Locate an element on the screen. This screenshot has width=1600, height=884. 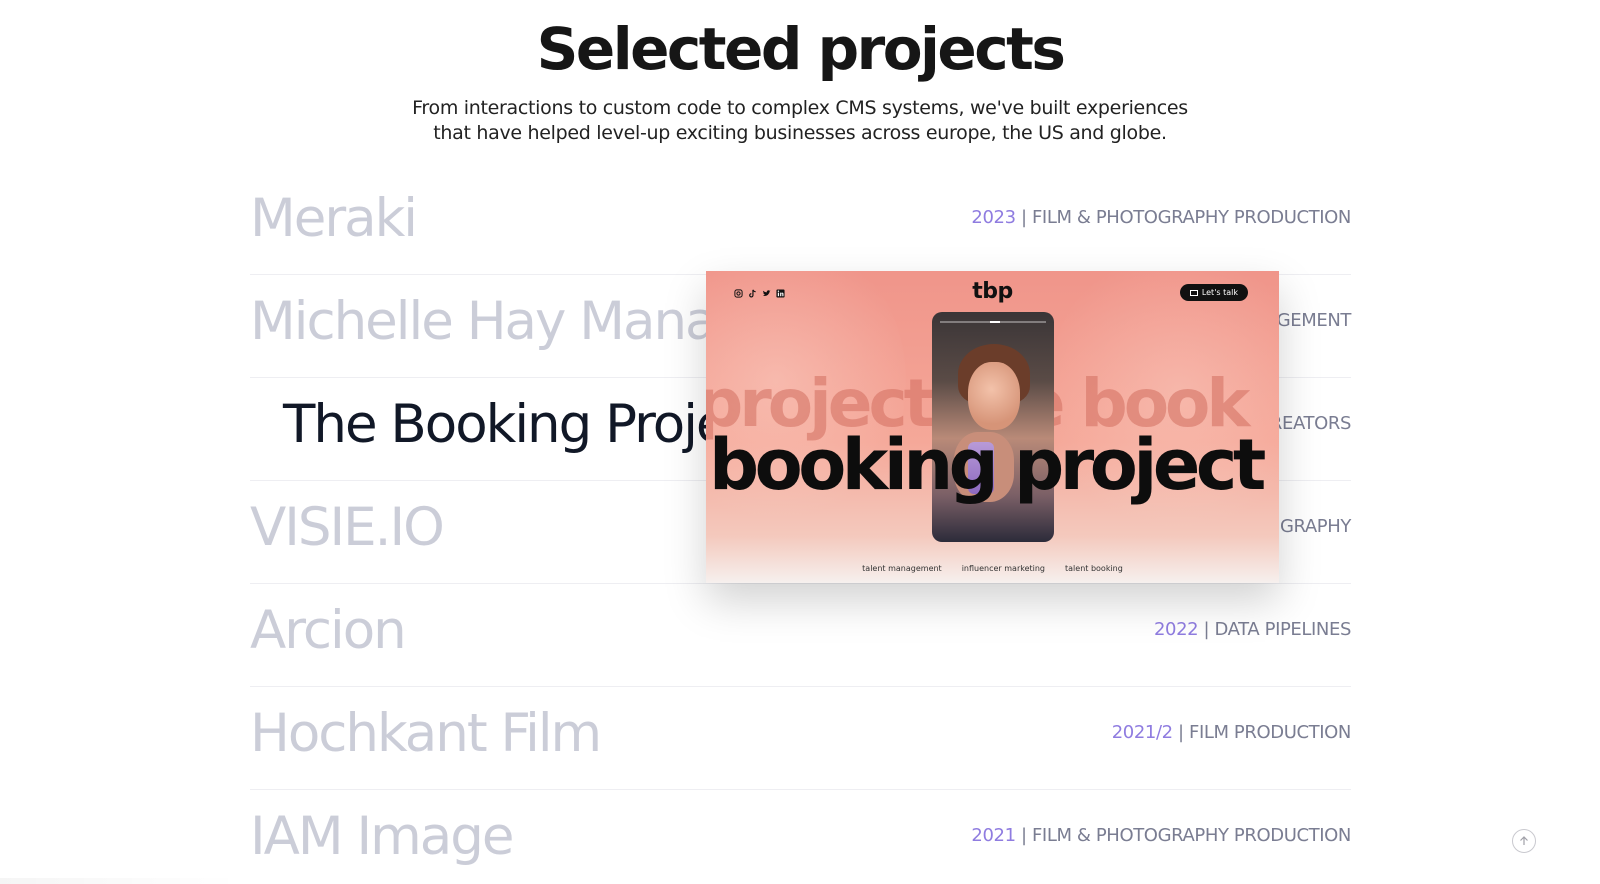
project-preview-image: project the book tbp Let's talk is located at coordinates (992, 427).